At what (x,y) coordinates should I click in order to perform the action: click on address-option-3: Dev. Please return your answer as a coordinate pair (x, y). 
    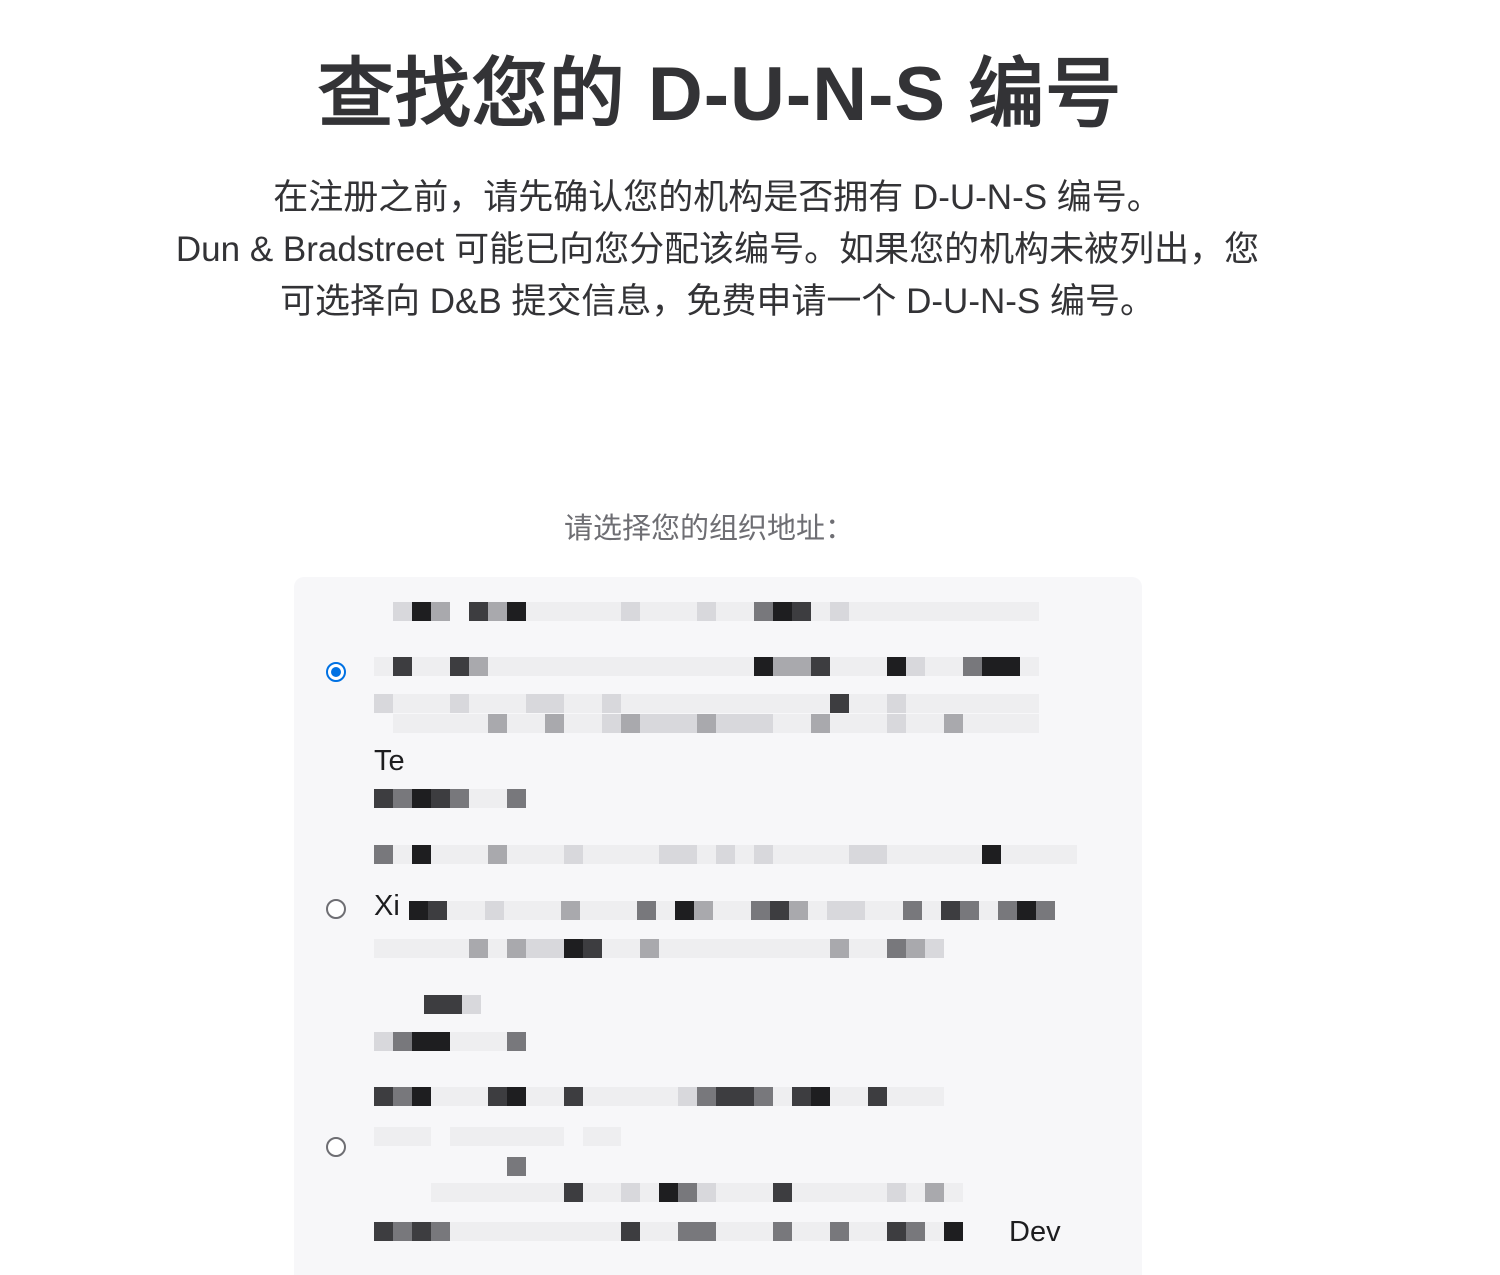
    Looking at the image, I should click on (718, 1186).